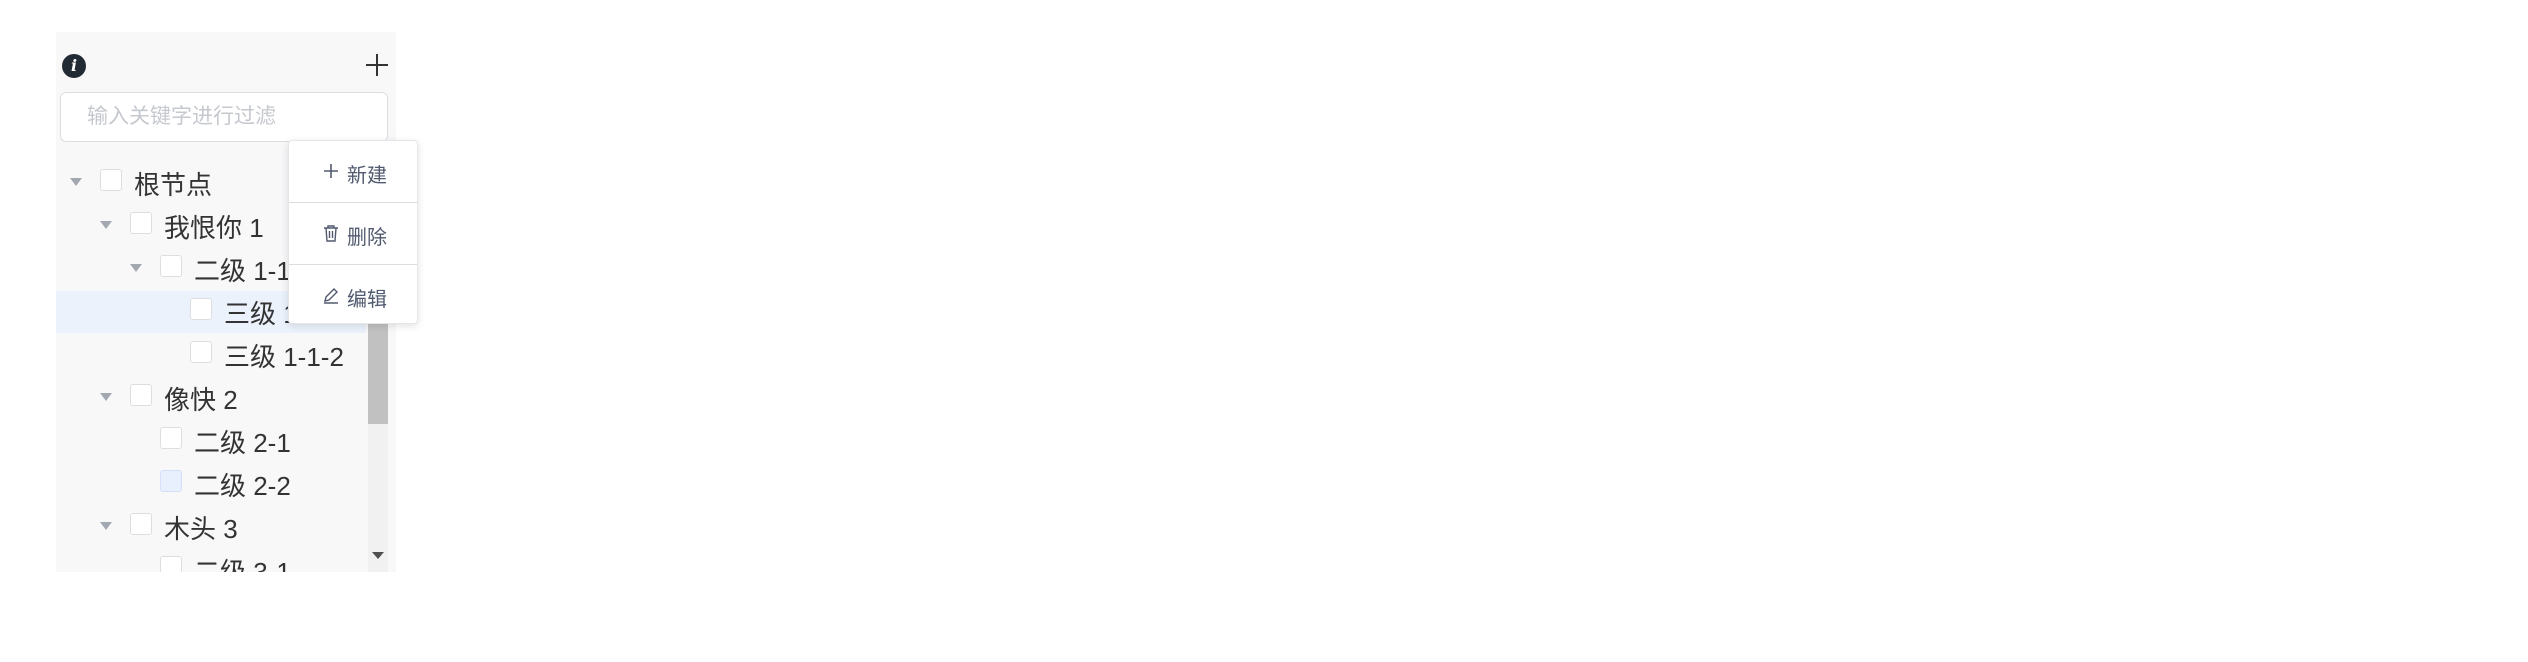 This screenshot has width=2528, height=662. What do you see at coordinates (242, 564) in the screenshot?
I see `tree-node-label: 二级 3-1` at bounding box center [242, 564].